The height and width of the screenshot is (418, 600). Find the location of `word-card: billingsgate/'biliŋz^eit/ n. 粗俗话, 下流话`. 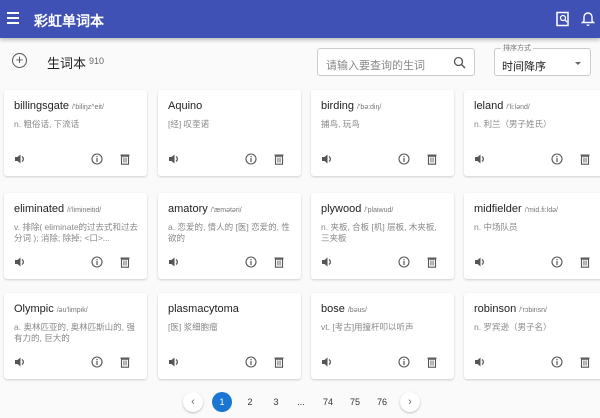

word-card: billingsgate/'biliŋz^eit/ n. 粗俗话, 下流话 is located at coordinates (75, 133).